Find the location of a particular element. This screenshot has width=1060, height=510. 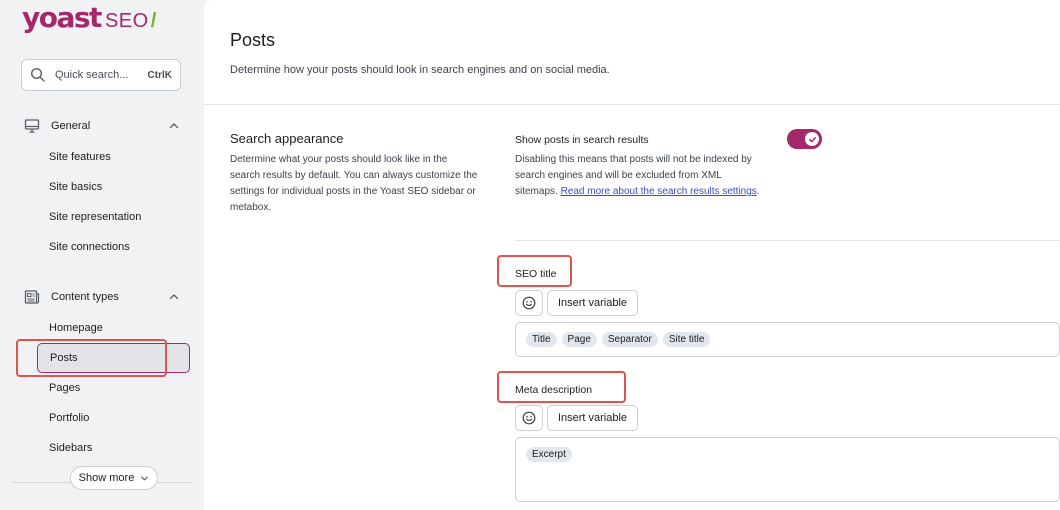

variable-chip: Excerpt is located at coordinates (549, 454).